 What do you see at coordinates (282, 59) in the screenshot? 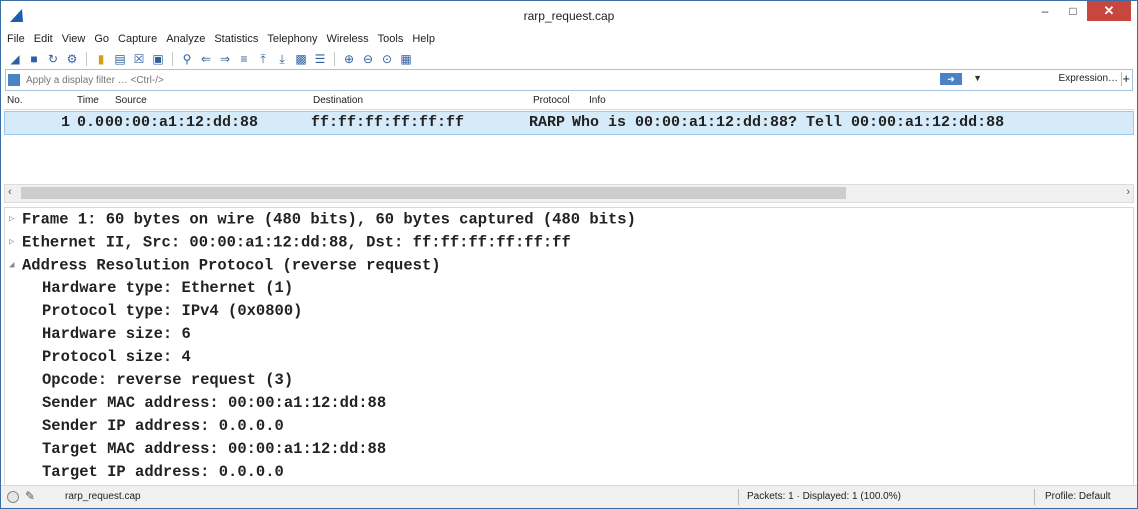
I see `last-packet-icon: ⤓` at bounding box center [282, 59].